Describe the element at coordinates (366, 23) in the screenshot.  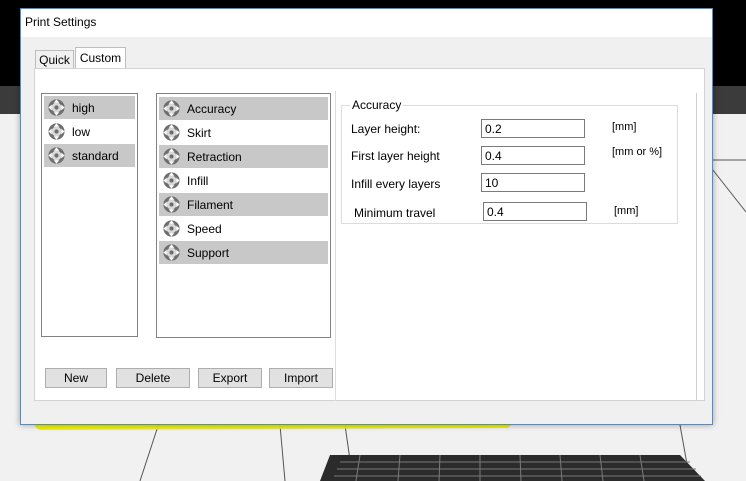
I see `dialog-titlebar: Print Settings` at that location.